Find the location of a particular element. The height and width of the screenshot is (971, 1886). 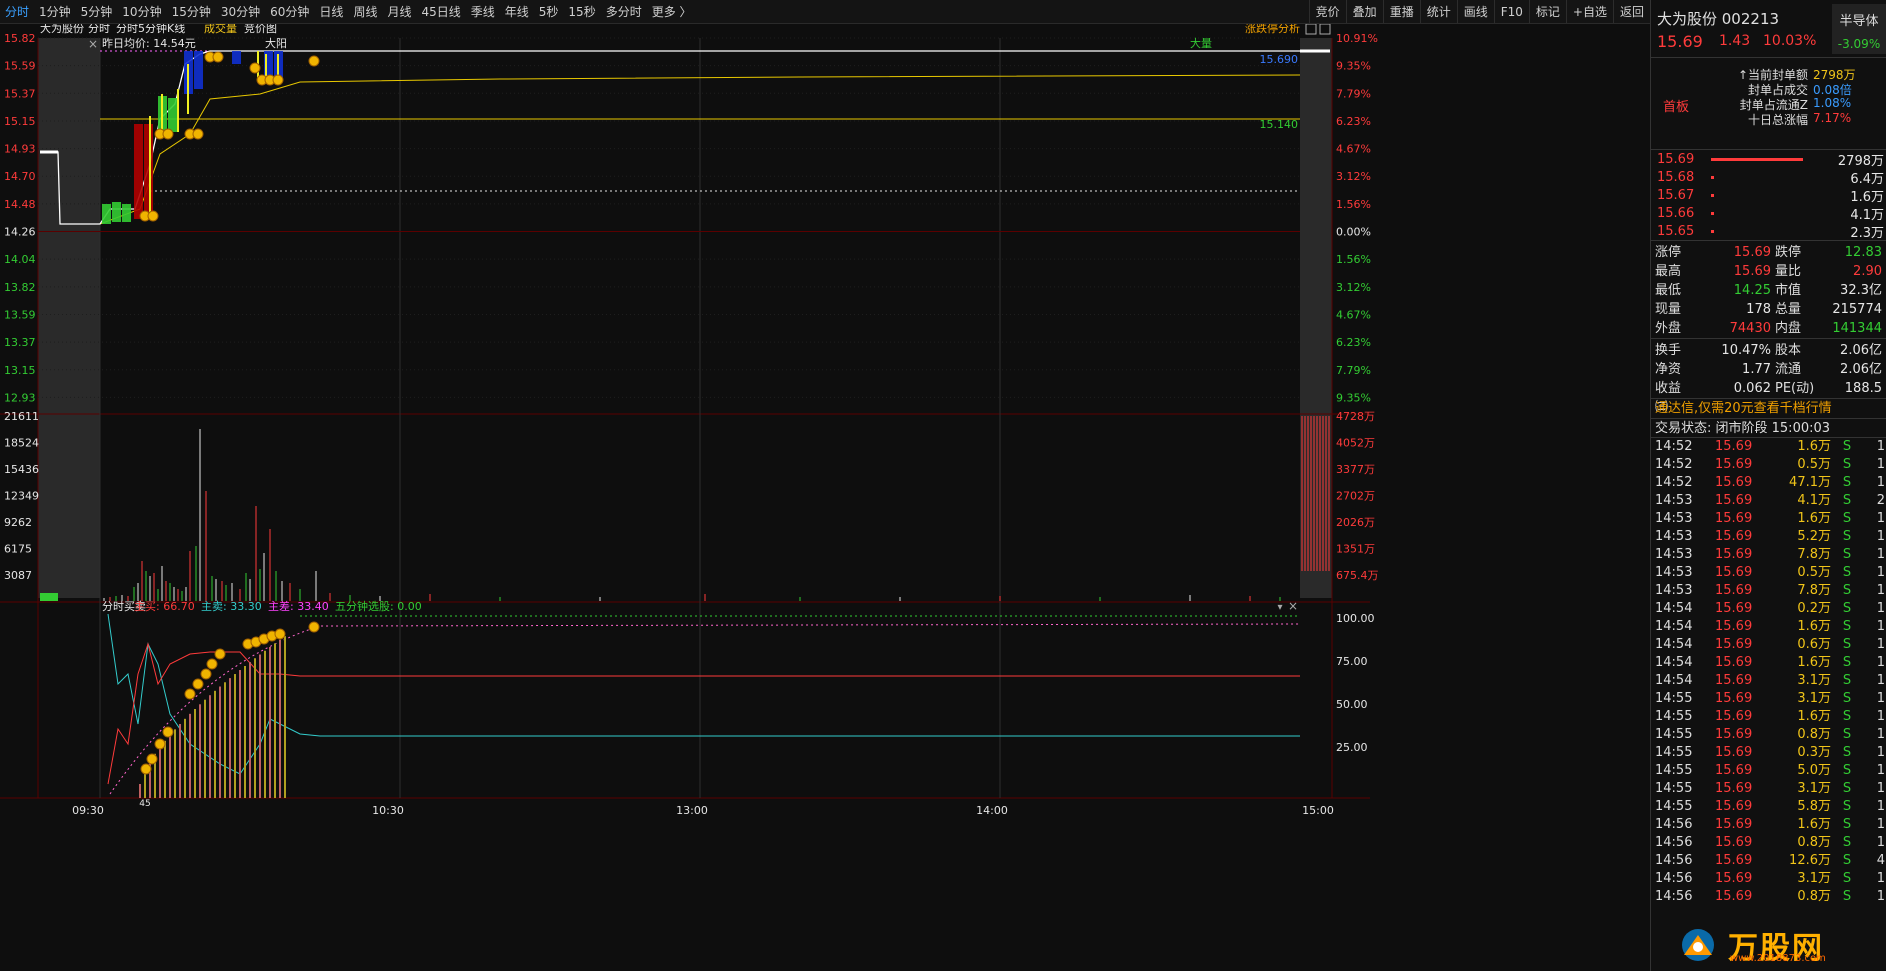

promo-link: 通达信,仅需20元查看千档行情 is located at coordinates (1768, 408).